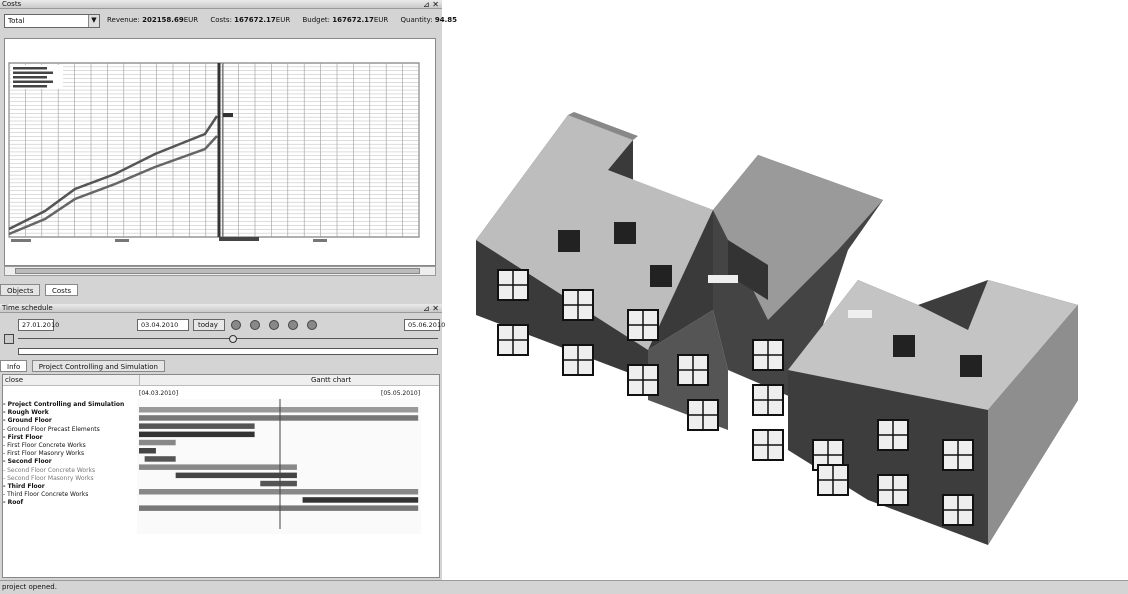 This screenshot has height=594, width=1128. What do you see at coordinates (191, 20) in the screenshot?
I see `revenue-unit: EUR` at bounding box center [191, 20].